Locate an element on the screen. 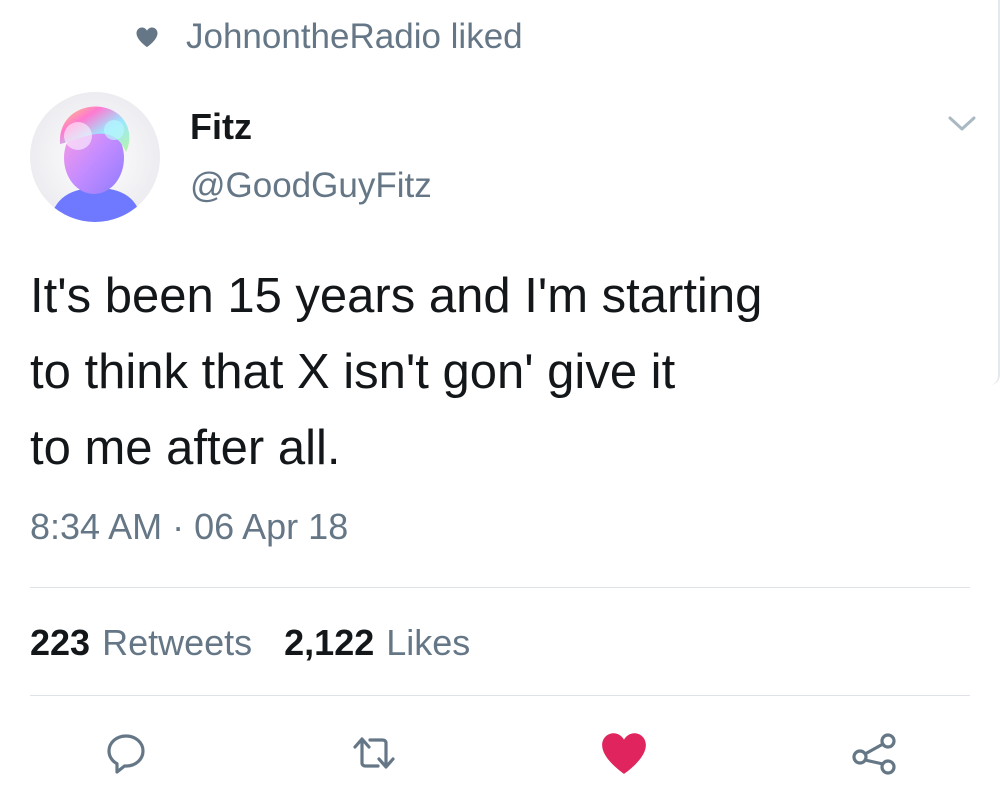  retweets-label: Retweets is located at coordinates (177, 643).